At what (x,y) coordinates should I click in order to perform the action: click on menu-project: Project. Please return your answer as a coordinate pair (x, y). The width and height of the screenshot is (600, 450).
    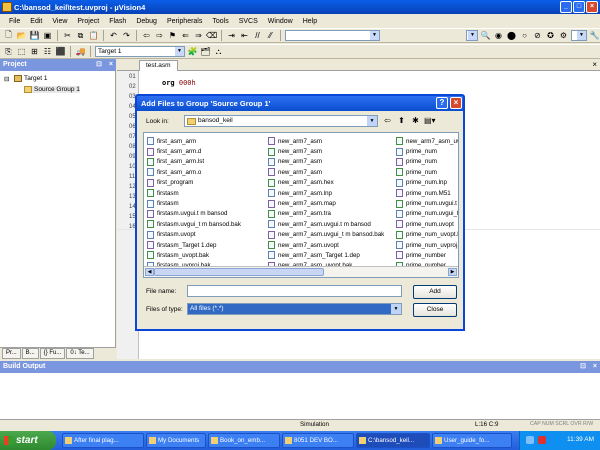
    Looking at the image, I should click on (88, 21).